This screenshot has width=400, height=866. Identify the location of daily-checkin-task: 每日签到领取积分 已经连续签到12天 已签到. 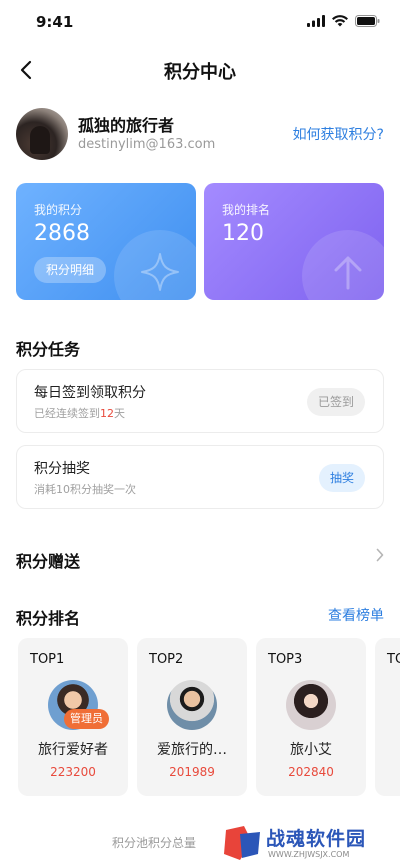
(200, 401).